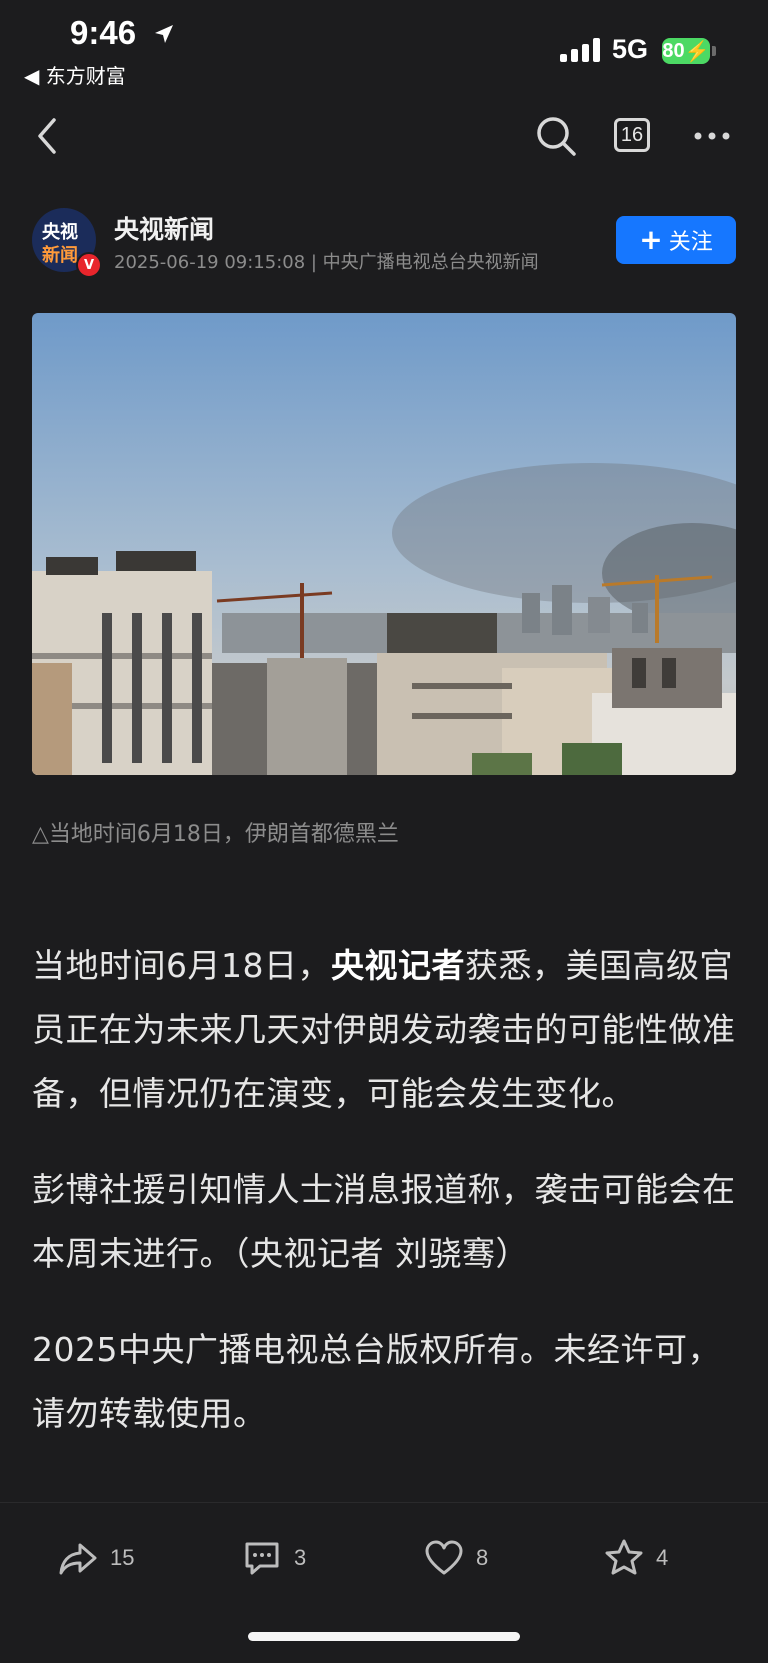  I want to click on follow-button: + 关注, so click(676, 240).